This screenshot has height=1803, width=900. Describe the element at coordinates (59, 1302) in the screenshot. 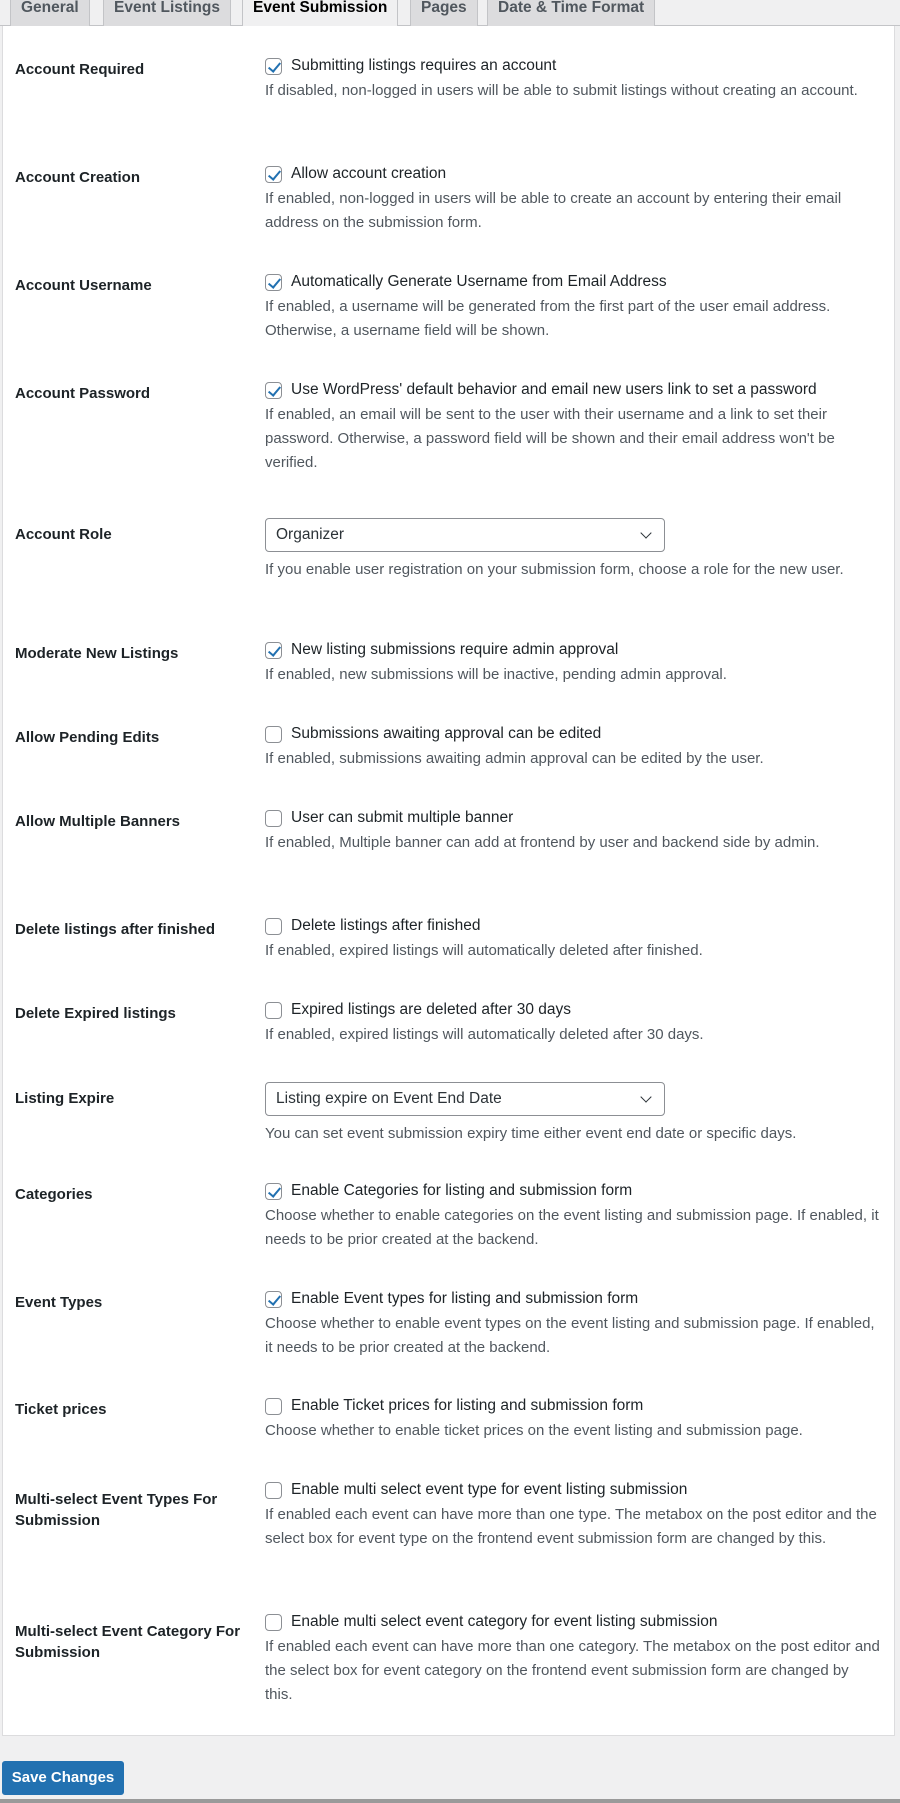

I see `setting-label: Event Types` at that location.